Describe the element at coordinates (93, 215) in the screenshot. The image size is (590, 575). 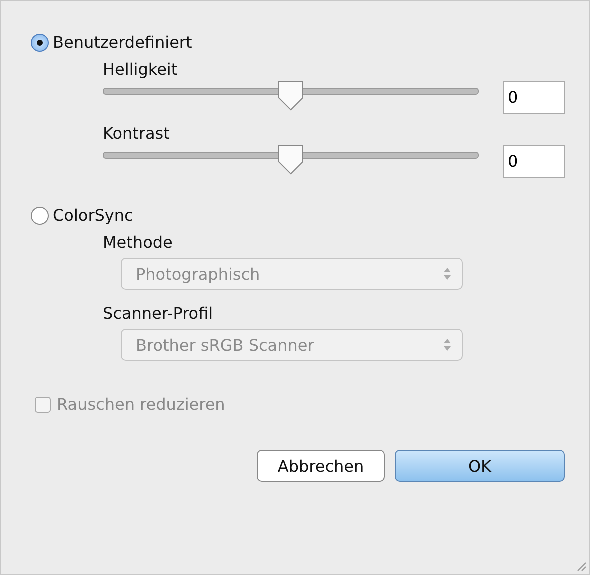
I see `radio-label: ColorSync` at that location.